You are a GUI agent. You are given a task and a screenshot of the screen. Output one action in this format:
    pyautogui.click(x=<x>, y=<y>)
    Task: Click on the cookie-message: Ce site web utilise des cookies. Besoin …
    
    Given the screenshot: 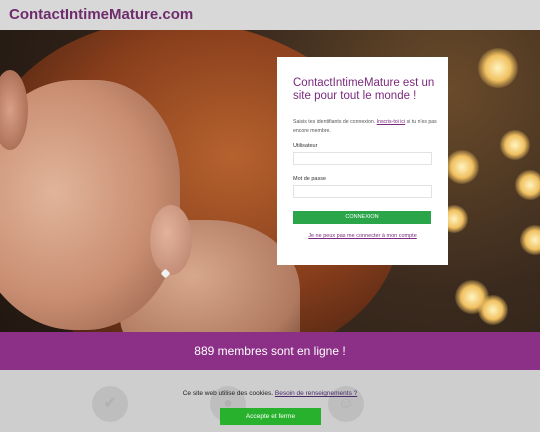 What is the action you would take?
    pyautogui.click(x=270, y=393)
    